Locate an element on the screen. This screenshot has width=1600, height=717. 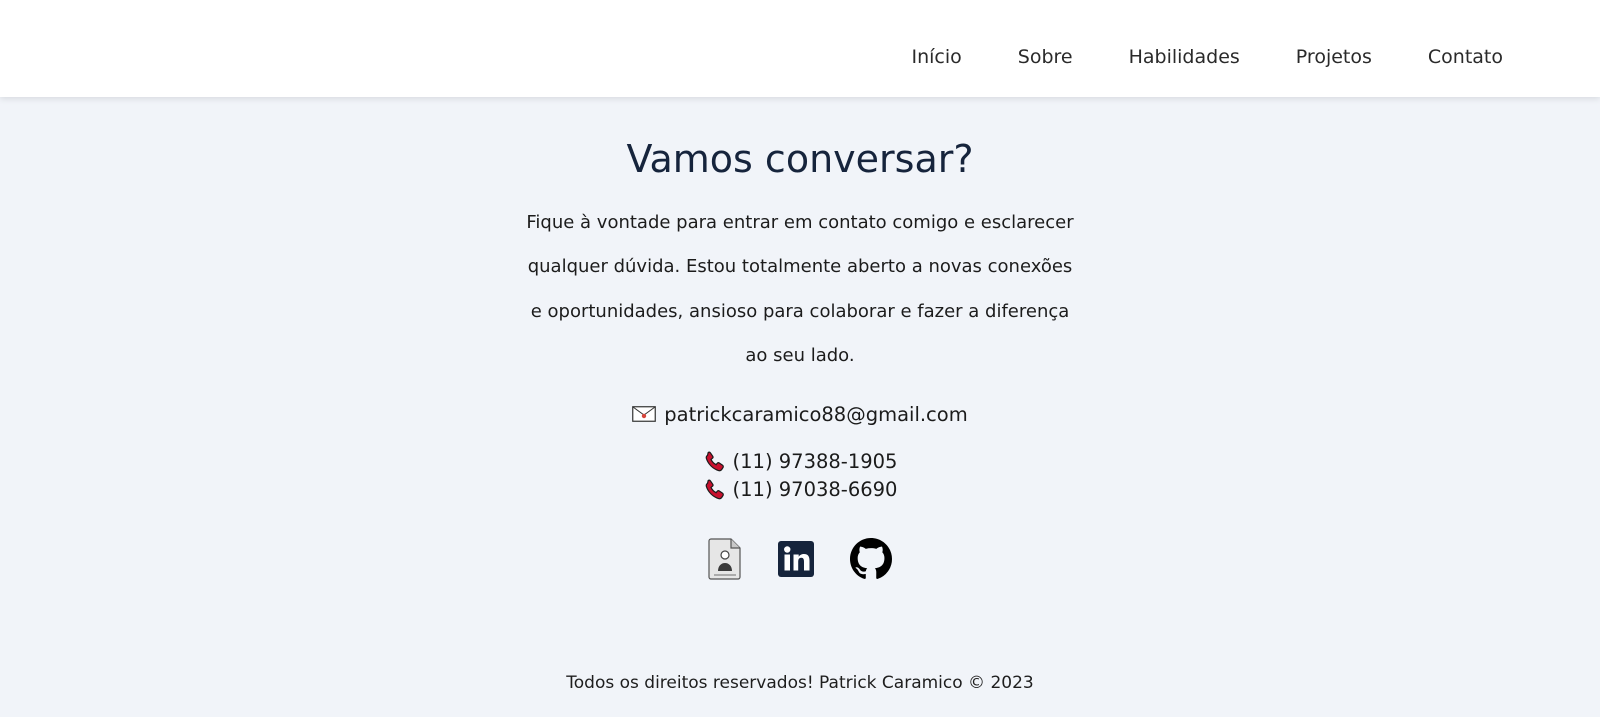
linkedin-icon is located at coordinates (796, 558).